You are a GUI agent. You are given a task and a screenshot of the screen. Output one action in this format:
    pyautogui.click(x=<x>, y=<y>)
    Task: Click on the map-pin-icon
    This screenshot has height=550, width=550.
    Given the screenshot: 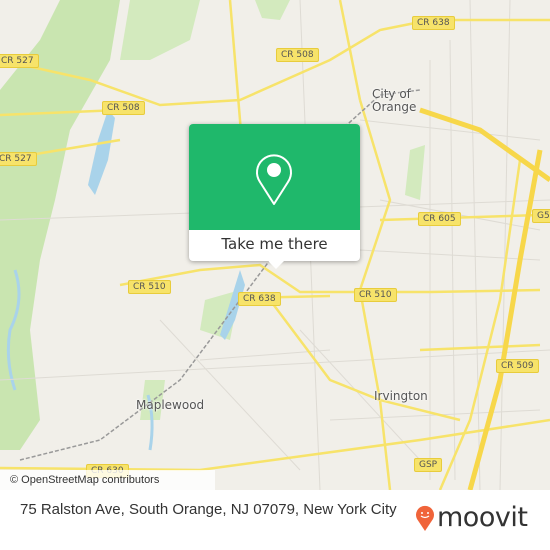 What is the action you would take?
    pyautogui.click(x=274, y=179)
    